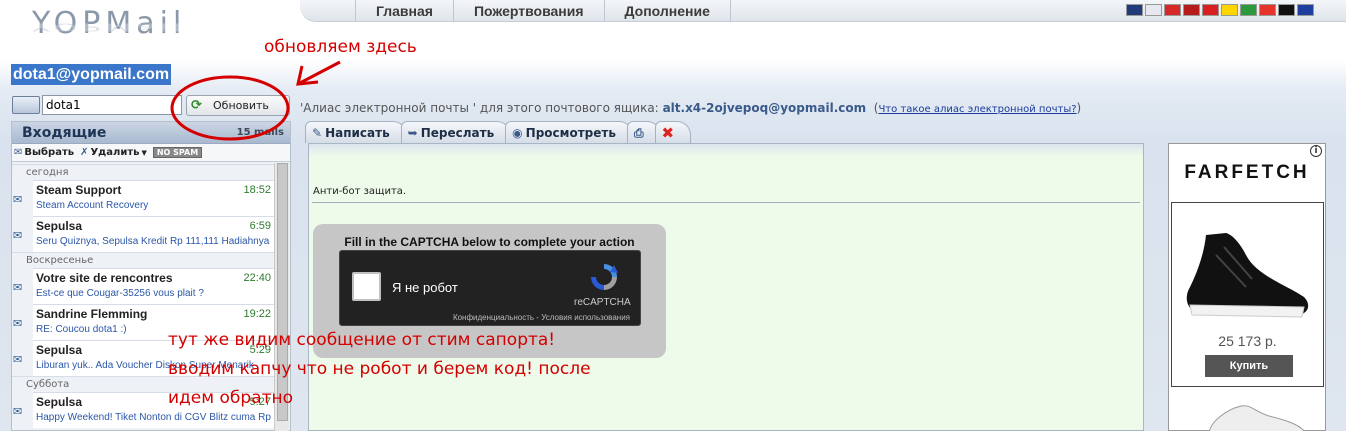 The image size is (1346, 431). I want to click on mail-tabs: ✎ Написать ➥ Переслать ◉ Просмотреть ⎙ ✖, so click(498, 132).